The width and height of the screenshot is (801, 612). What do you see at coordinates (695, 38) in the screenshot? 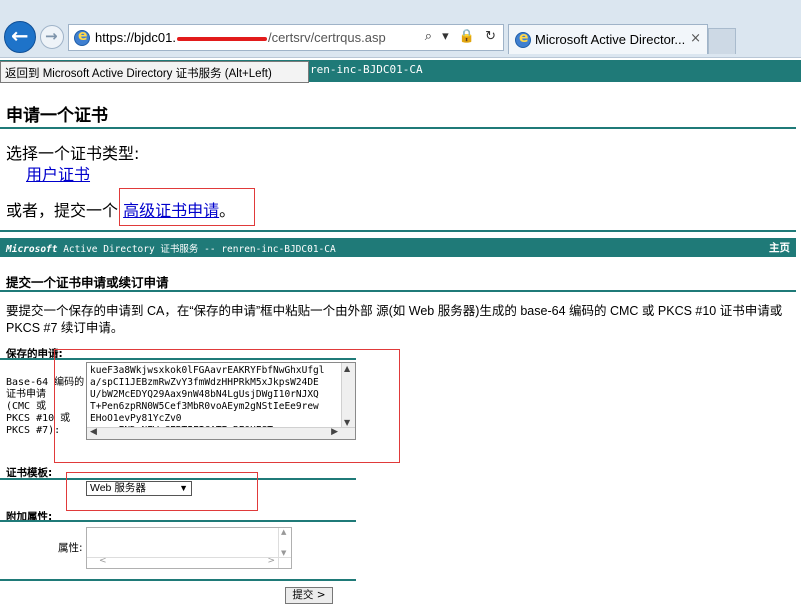
I see `close-tab-icon: ×` at bounding box center [695, 38].